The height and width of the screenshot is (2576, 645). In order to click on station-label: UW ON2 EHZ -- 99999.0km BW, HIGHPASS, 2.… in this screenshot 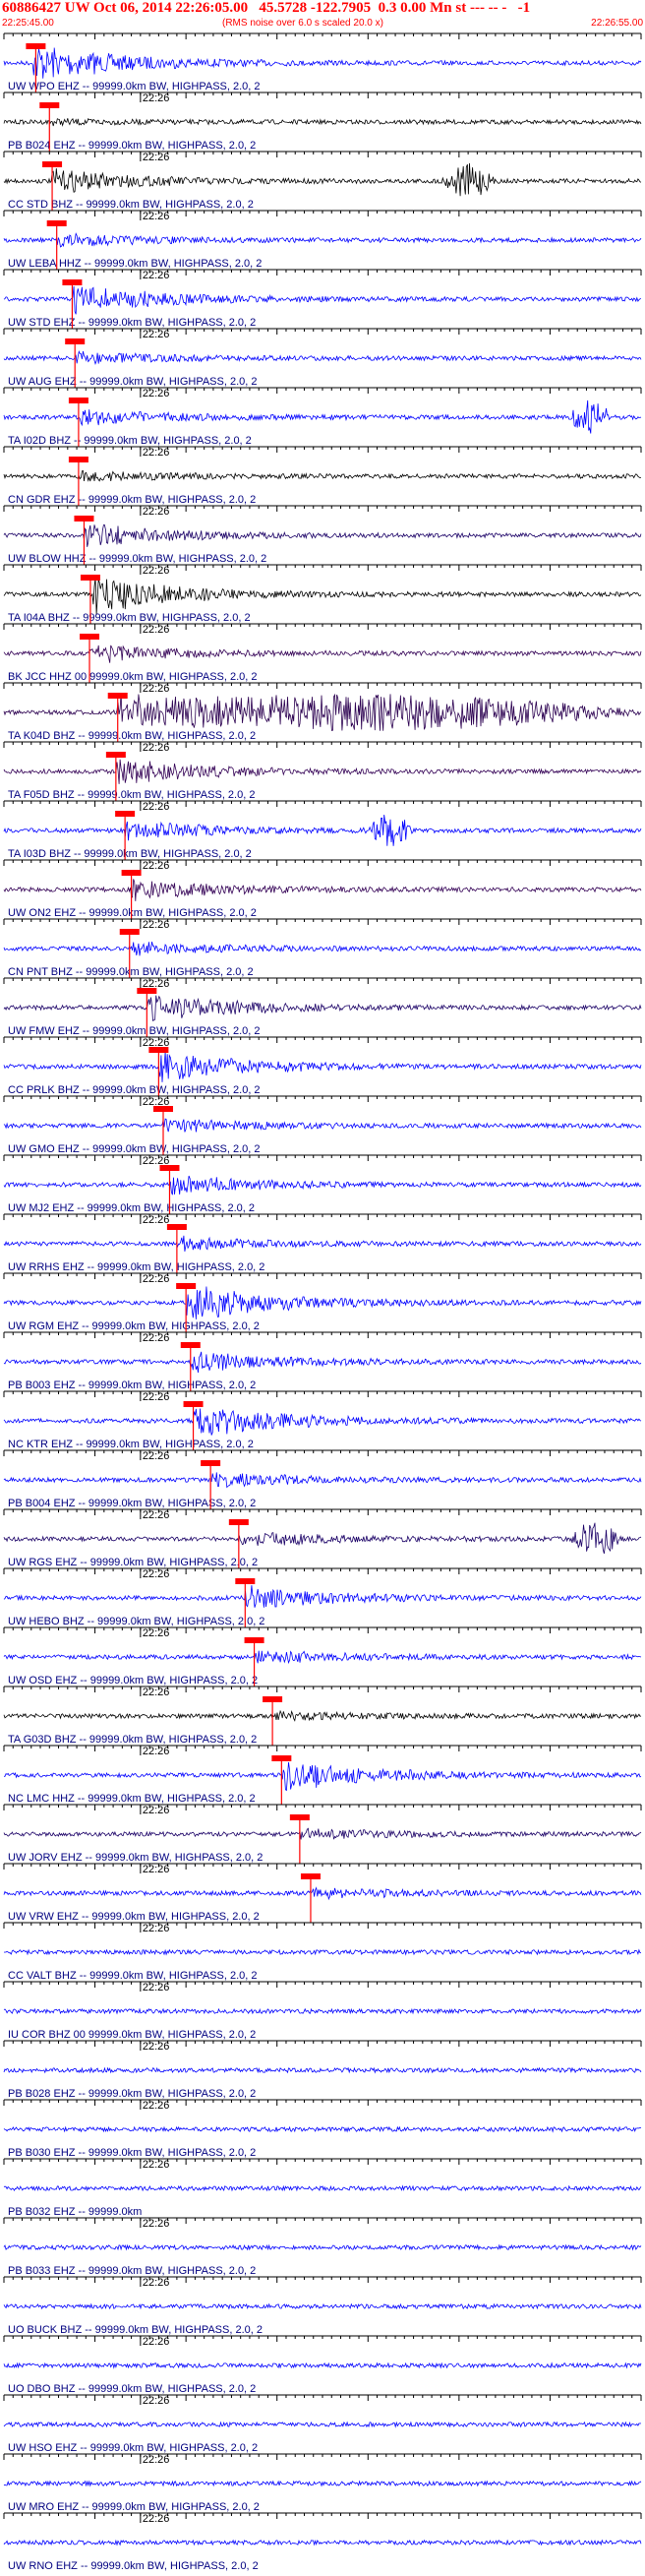, I will do `click(132, 913)`.